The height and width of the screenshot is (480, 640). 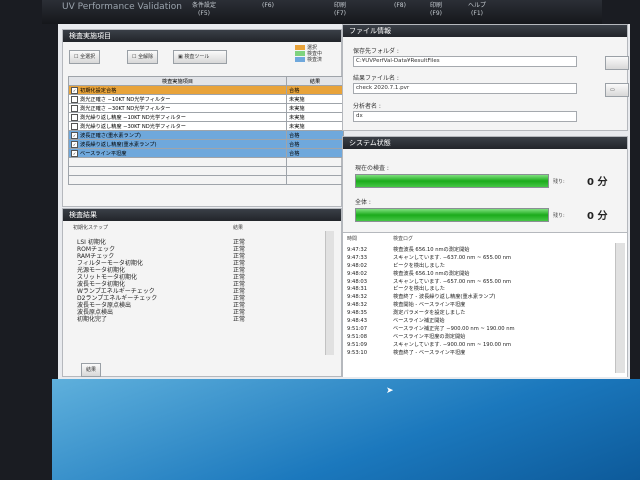 I want to click on total-label: 全体 :, so click(x=363, y=202).